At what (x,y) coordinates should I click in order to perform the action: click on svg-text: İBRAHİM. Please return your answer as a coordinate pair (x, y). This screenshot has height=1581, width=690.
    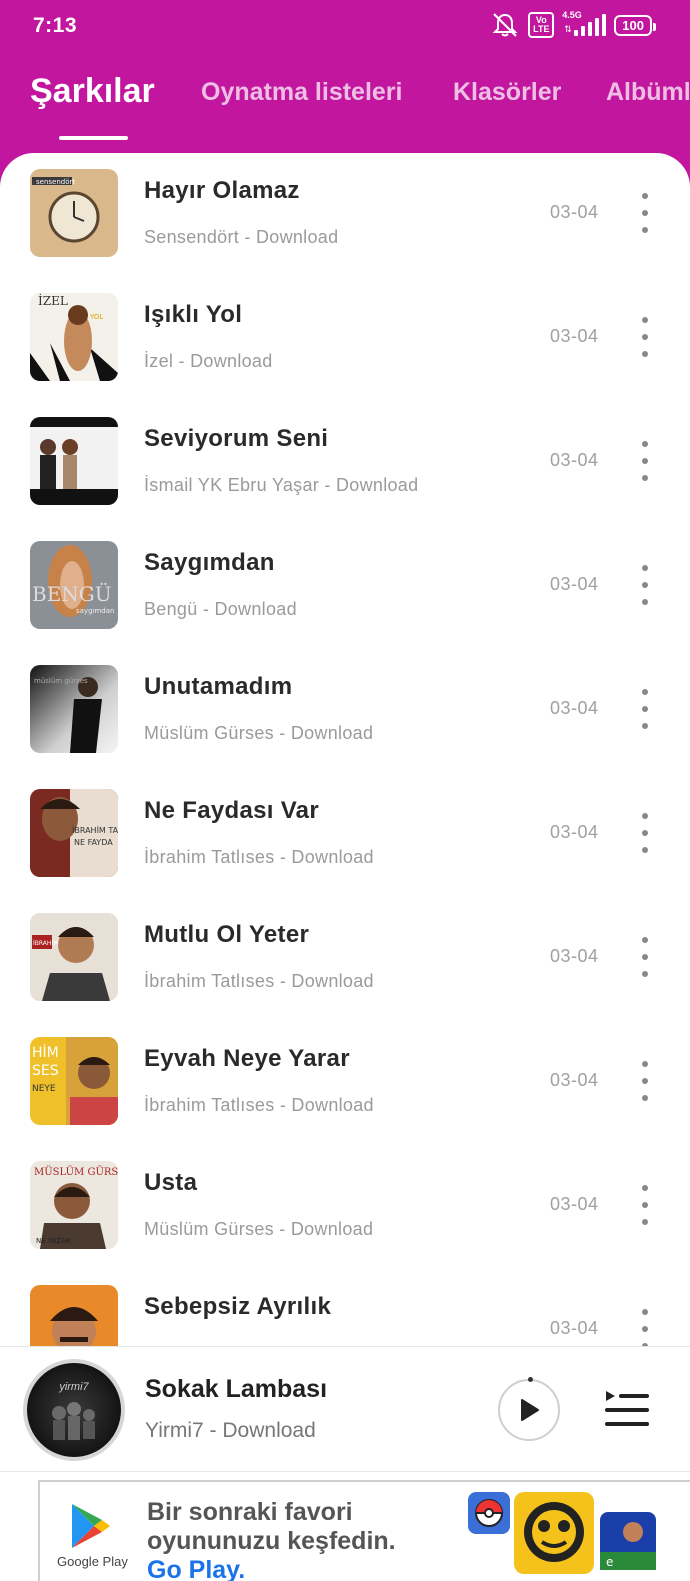
    Looking at the image, I should click on (45, 943).